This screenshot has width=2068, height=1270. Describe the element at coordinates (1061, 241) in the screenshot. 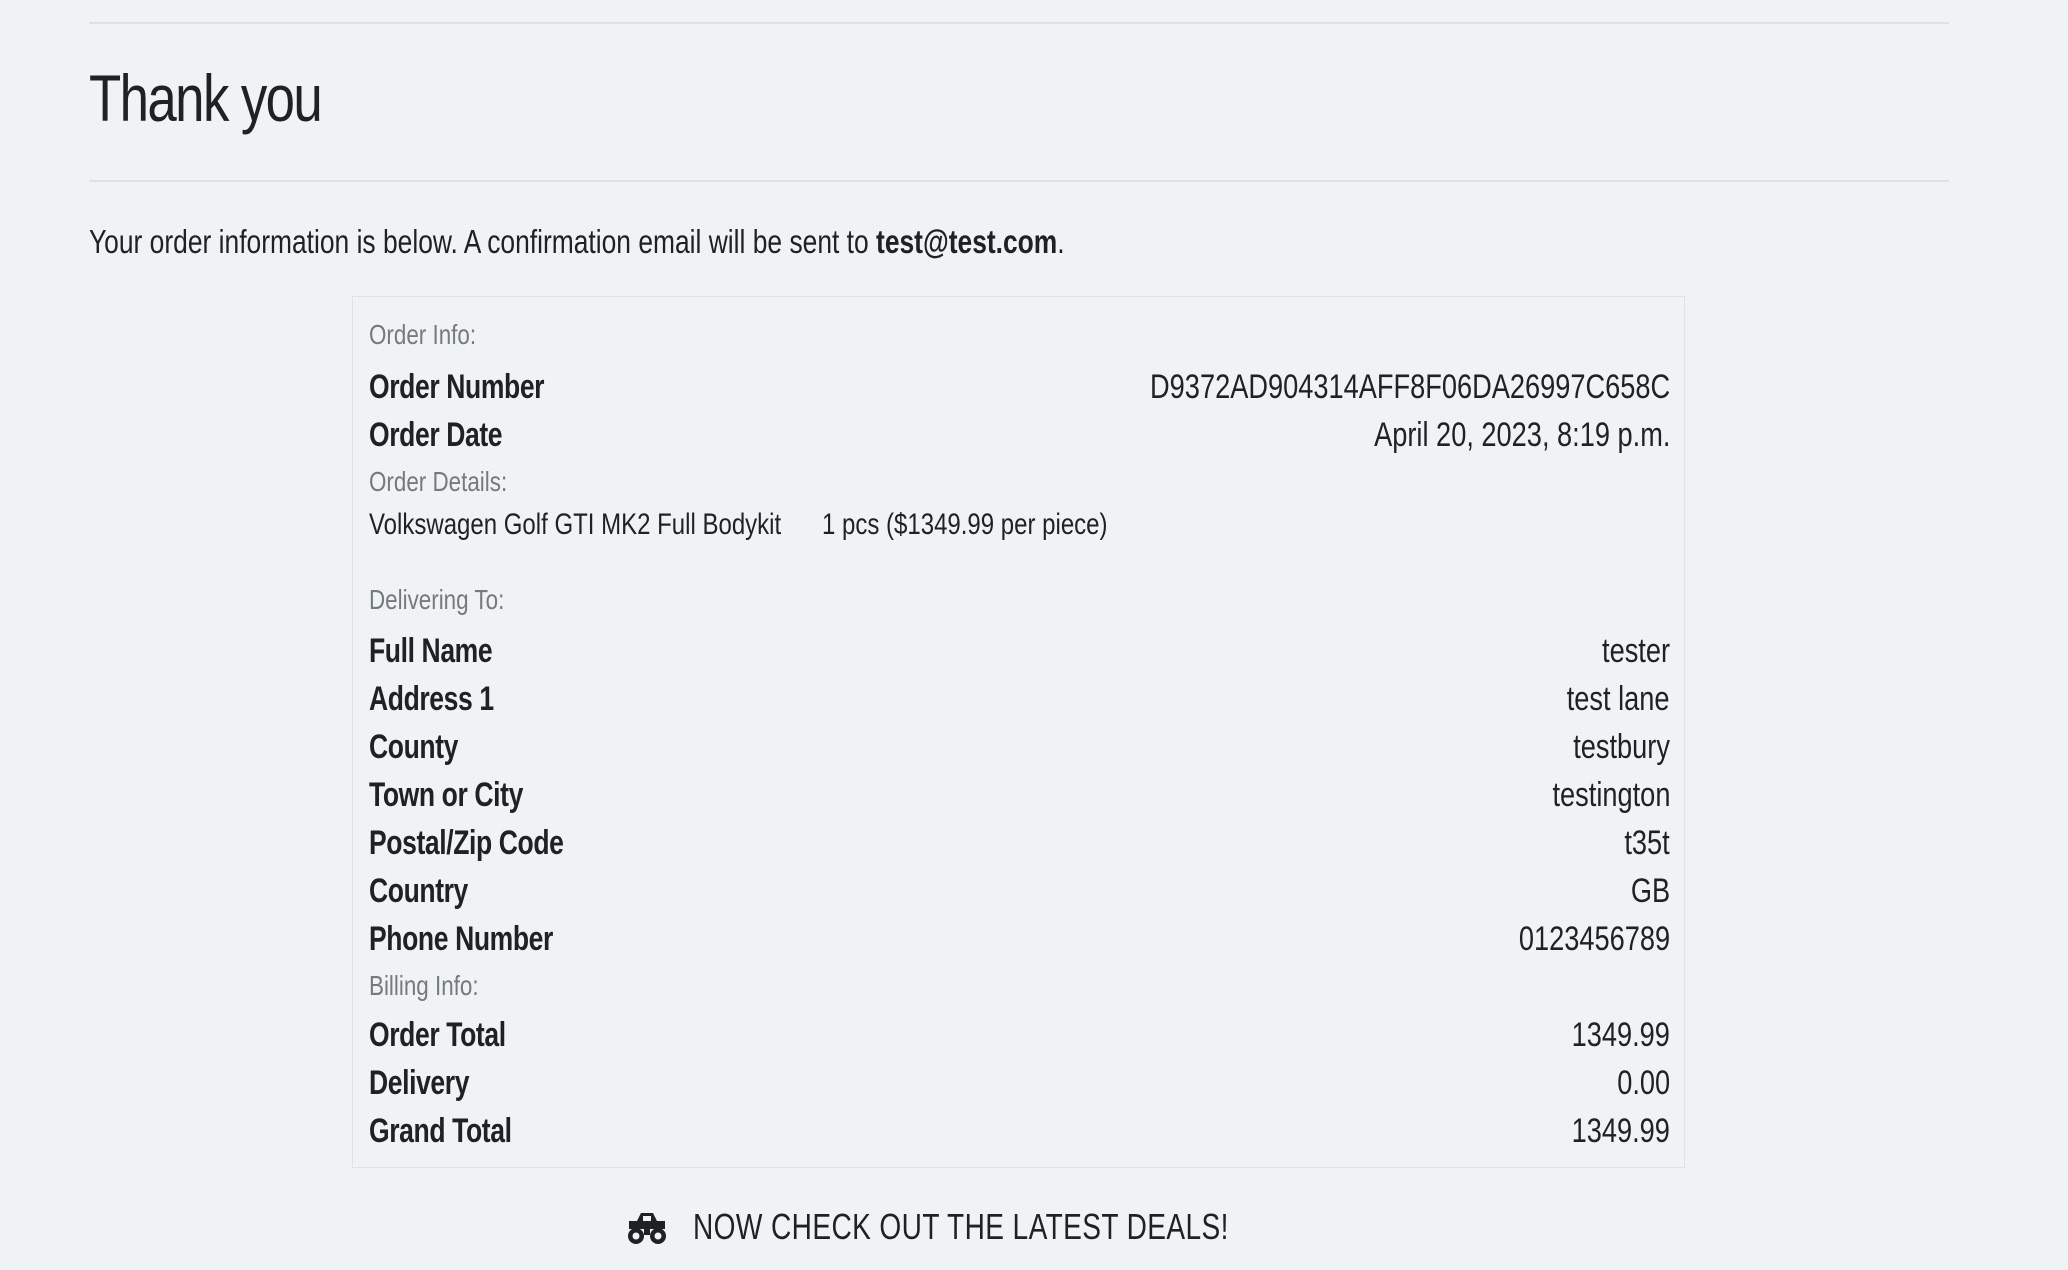

I see `confirmation-text-end: .` at that location.